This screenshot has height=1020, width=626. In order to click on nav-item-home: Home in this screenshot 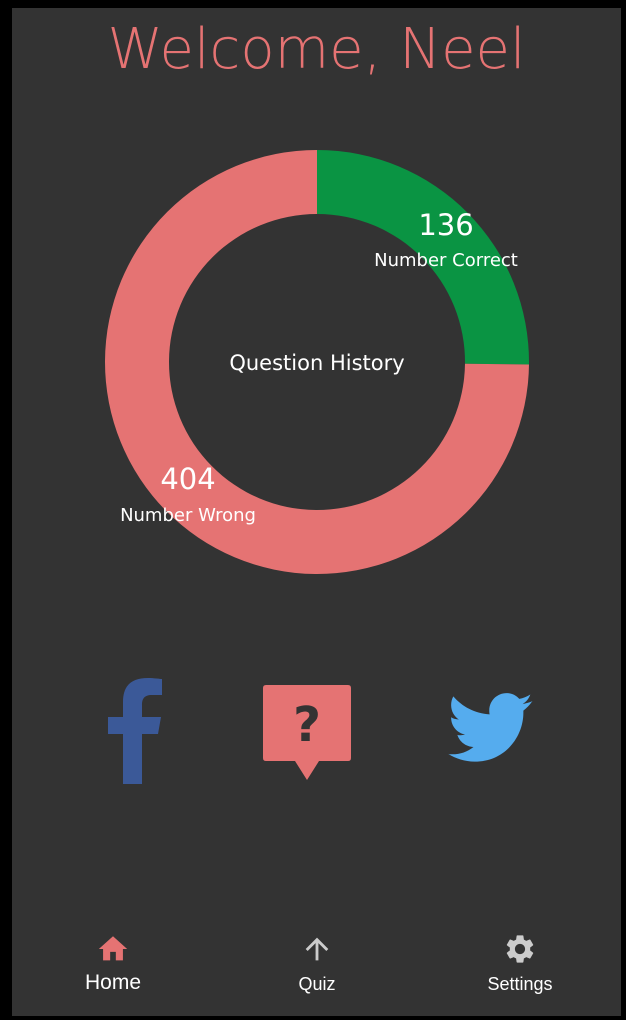, I will do `click(113, 972)`.